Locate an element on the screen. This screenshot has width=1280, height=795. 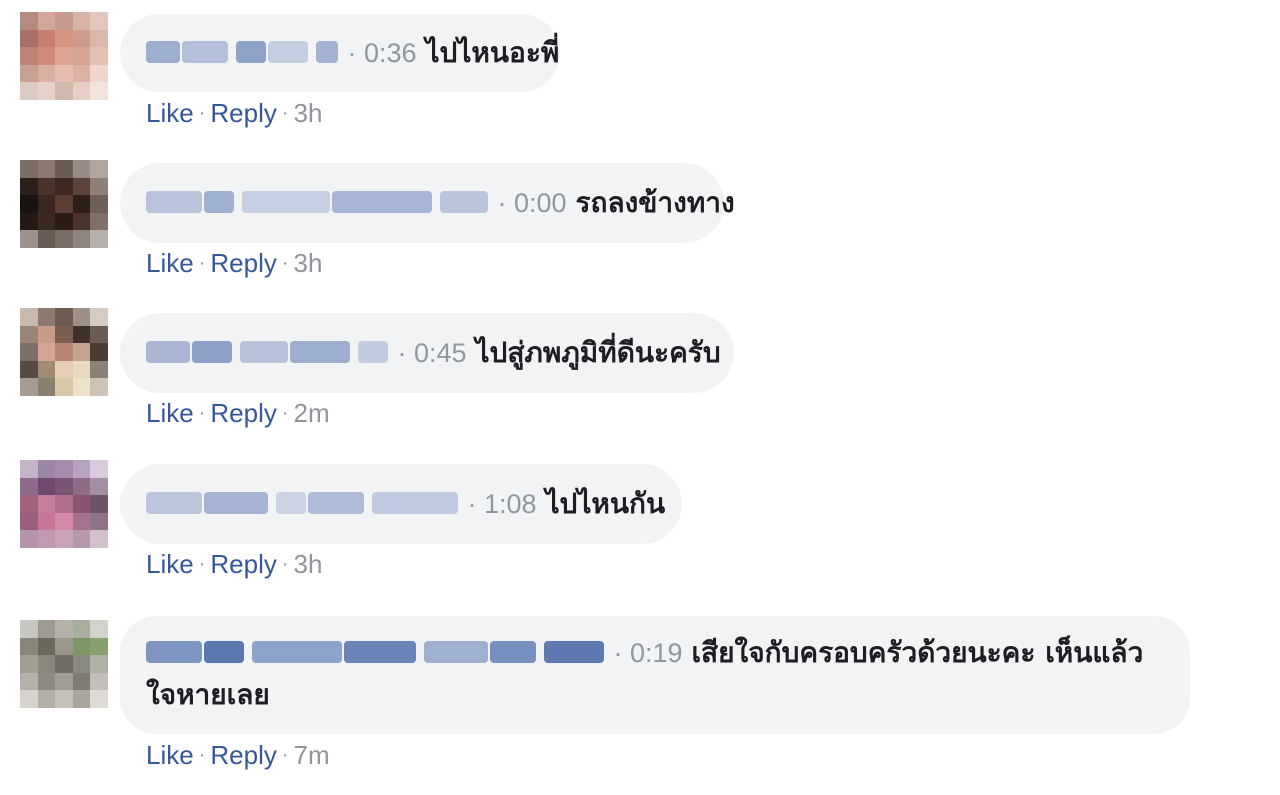
video-timestamp: · 1:08 is located at coordinates (498, 504).